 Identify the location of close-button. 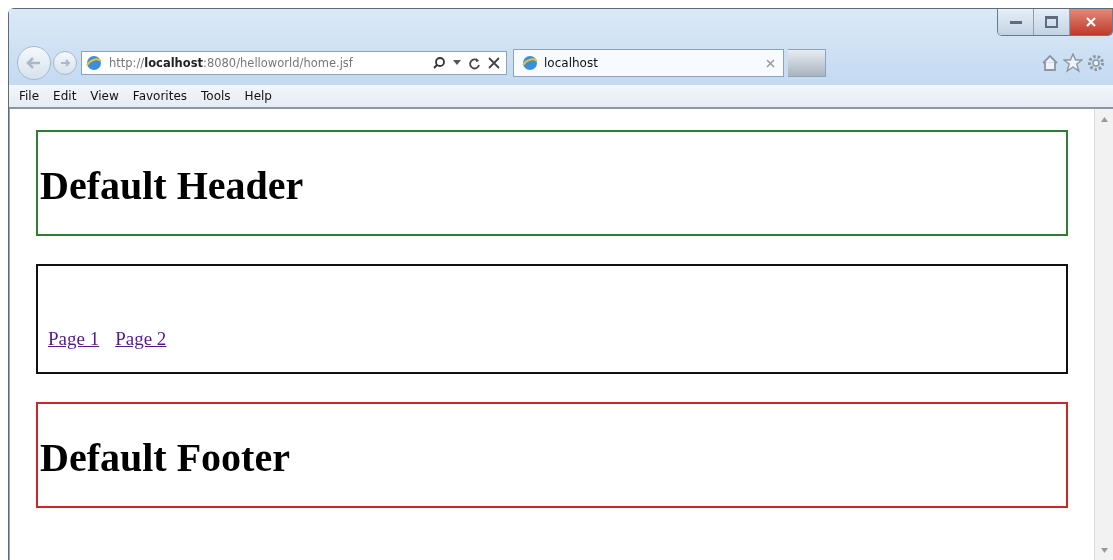
(1091, 22).